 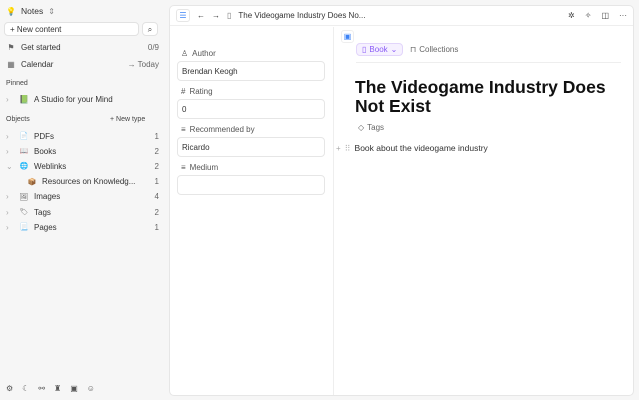 What do you see at coordinates (57, 388) in the screenshot?
I see `trophy-icon: ♜` at bounding box center [57, 388].